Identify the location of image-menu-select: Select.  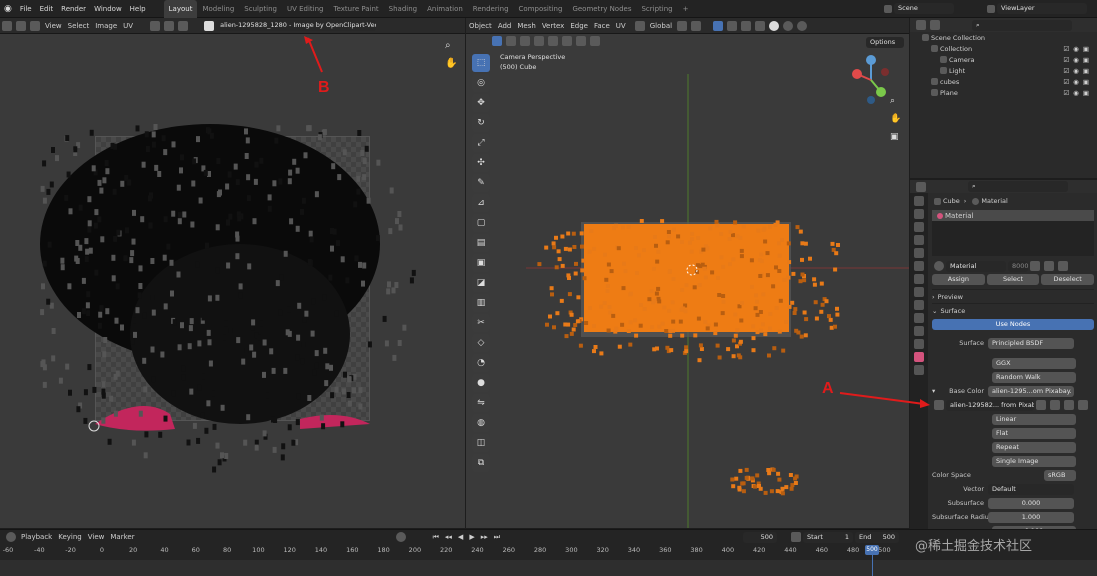
(79, 26).